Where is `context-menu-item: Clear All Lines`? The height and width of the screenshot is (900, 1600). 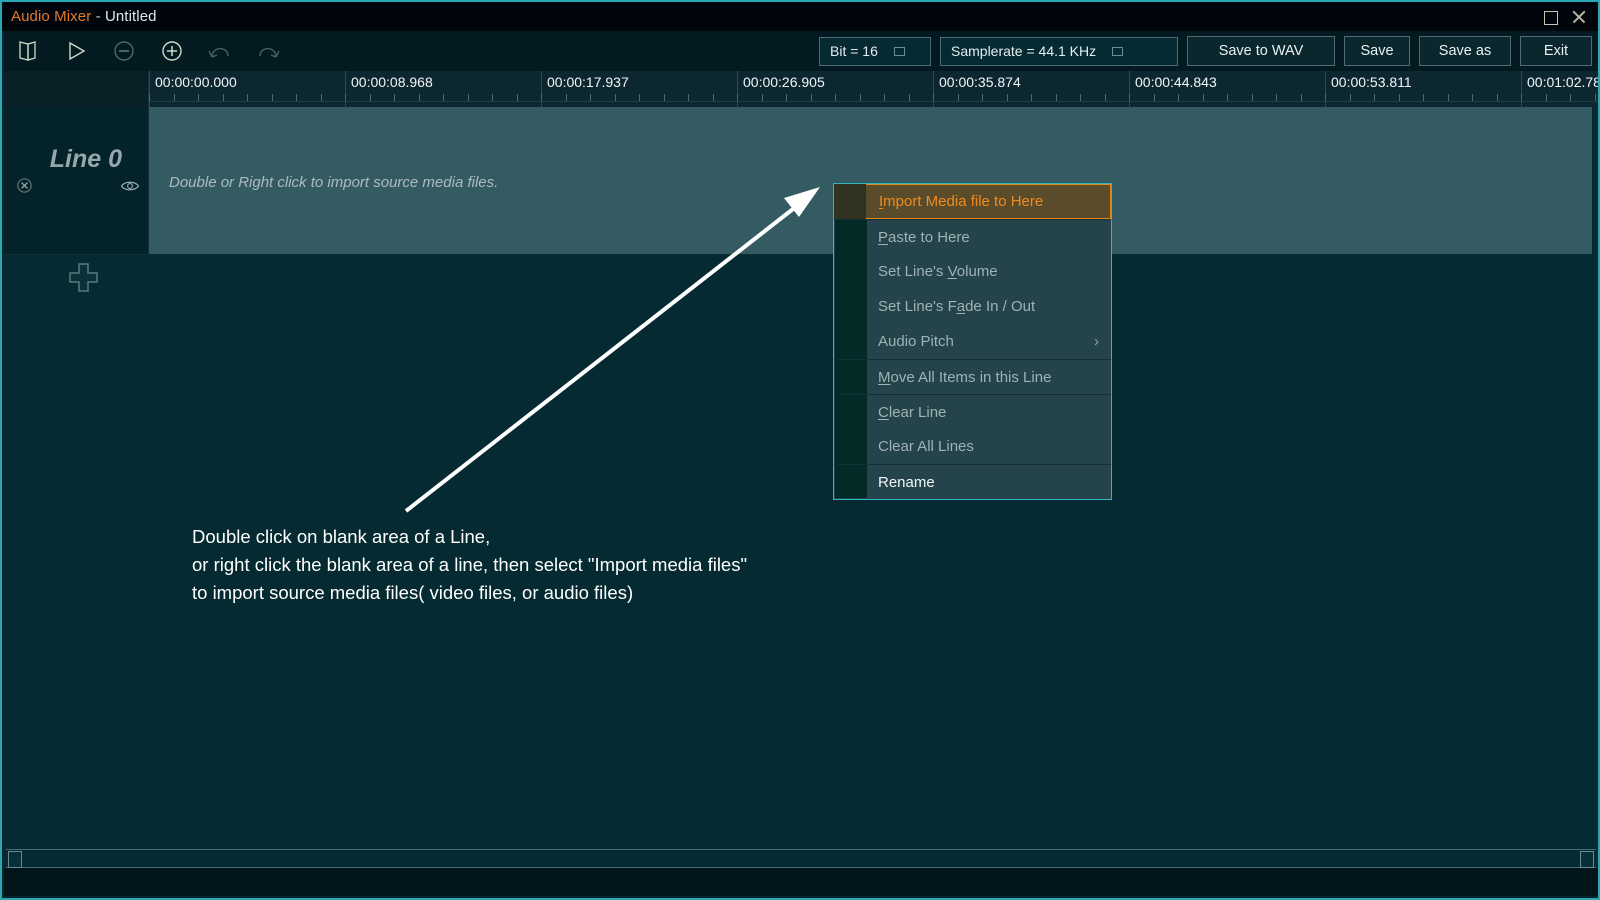 context-menu-item: Clear All Lines is located at coordinates (972, 446).